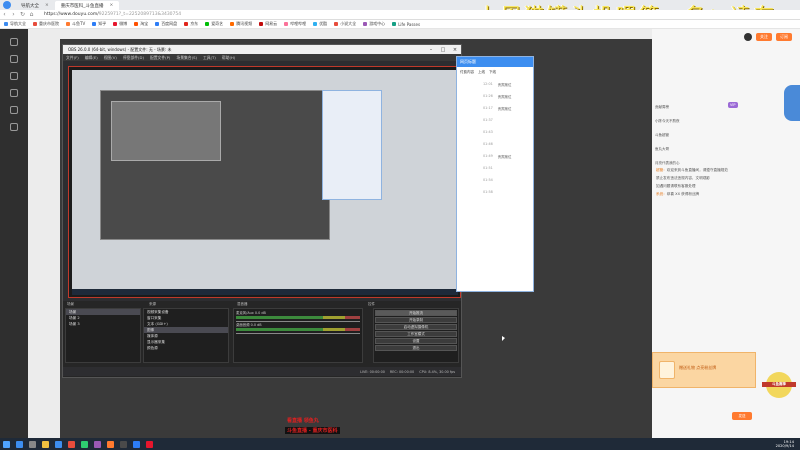 The image size is (800, 450). What do you see at coordinates (406, 24) in the screenshot?
I see `bookmark-item: Life Passes` at bounding box center [406, 24].